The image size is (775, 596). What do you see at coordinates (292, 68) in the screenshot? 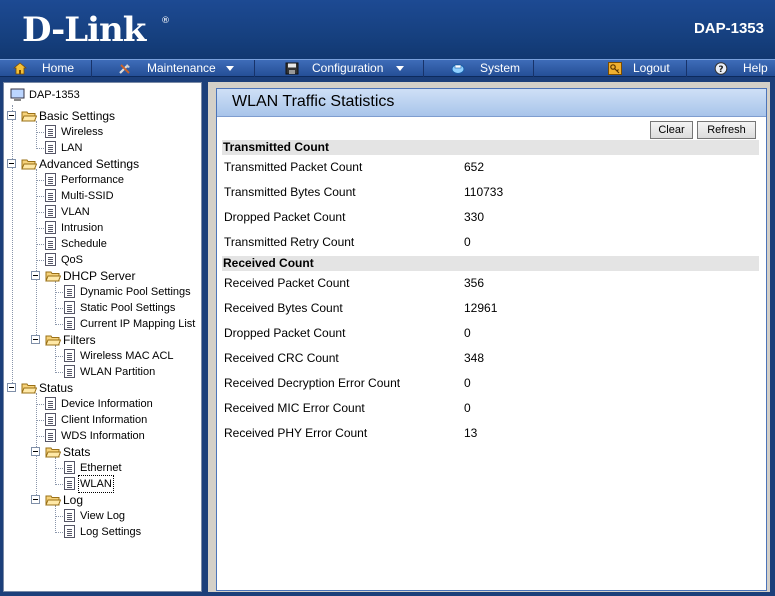
I see `disk-icon` at bounding box center [292, 68].